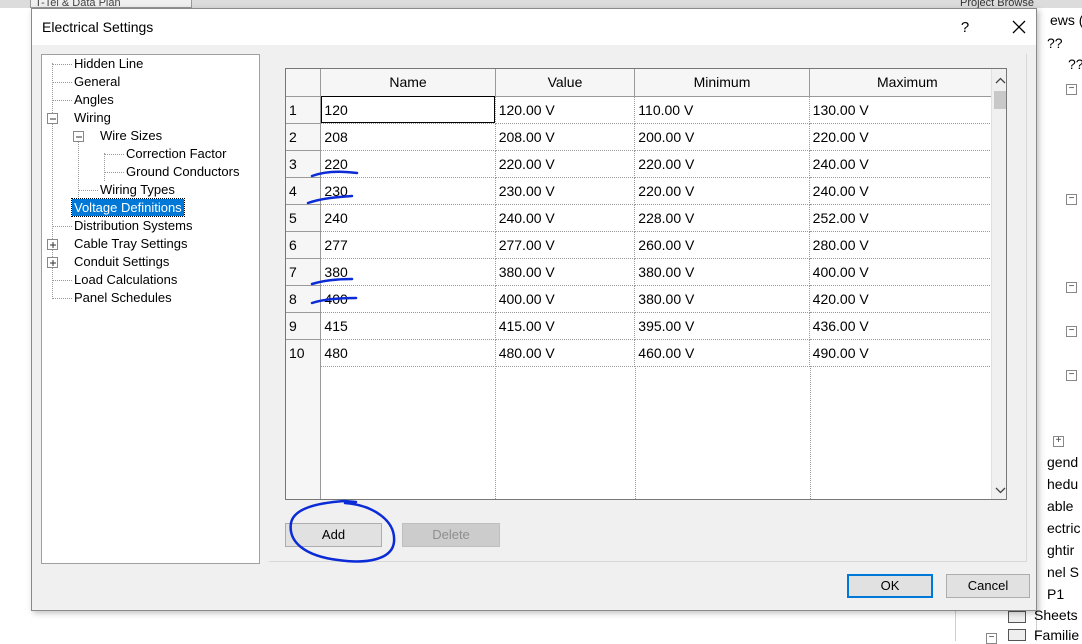 This screenshot has height=644, width=1082. Describe the element at coordinates (907, 353) in the screenshot. I see `maximum-cell: 490.00 V` at that location.